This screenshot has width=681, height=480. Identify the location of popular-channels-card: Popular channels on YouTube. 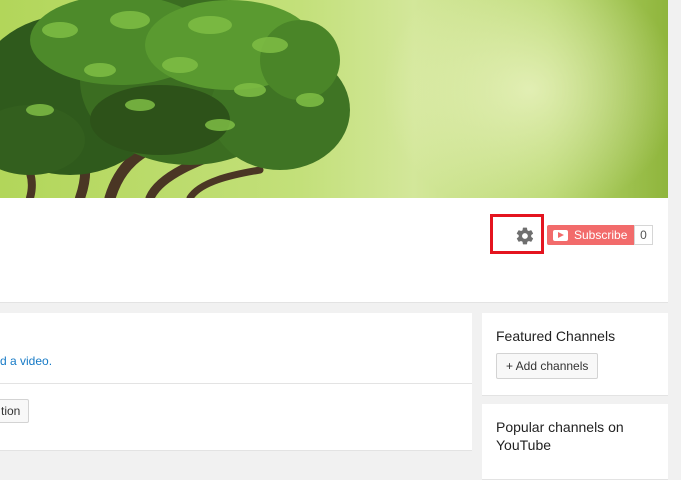
(575, 442).